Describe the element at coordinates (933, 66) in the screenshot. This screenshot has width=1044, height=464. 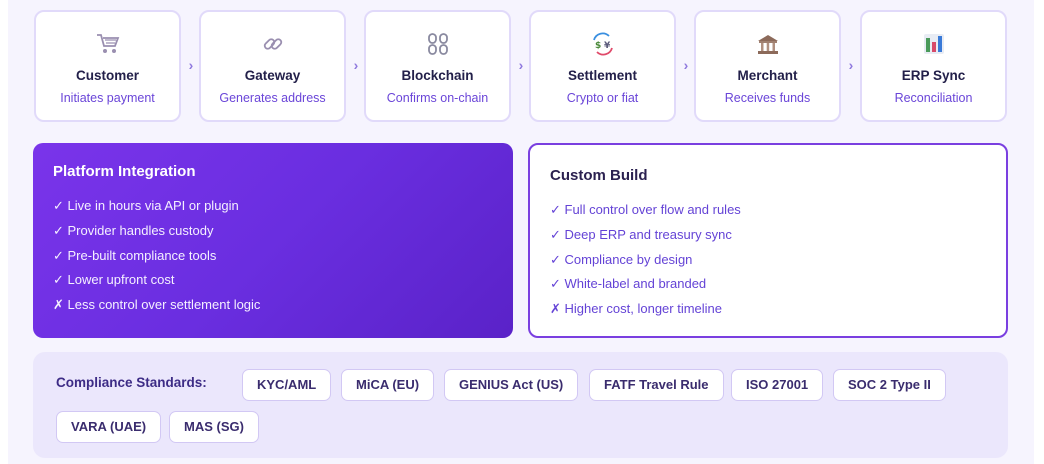
I see `flow-step-erp-sync: ERP Sync Reconciliation` at that location.